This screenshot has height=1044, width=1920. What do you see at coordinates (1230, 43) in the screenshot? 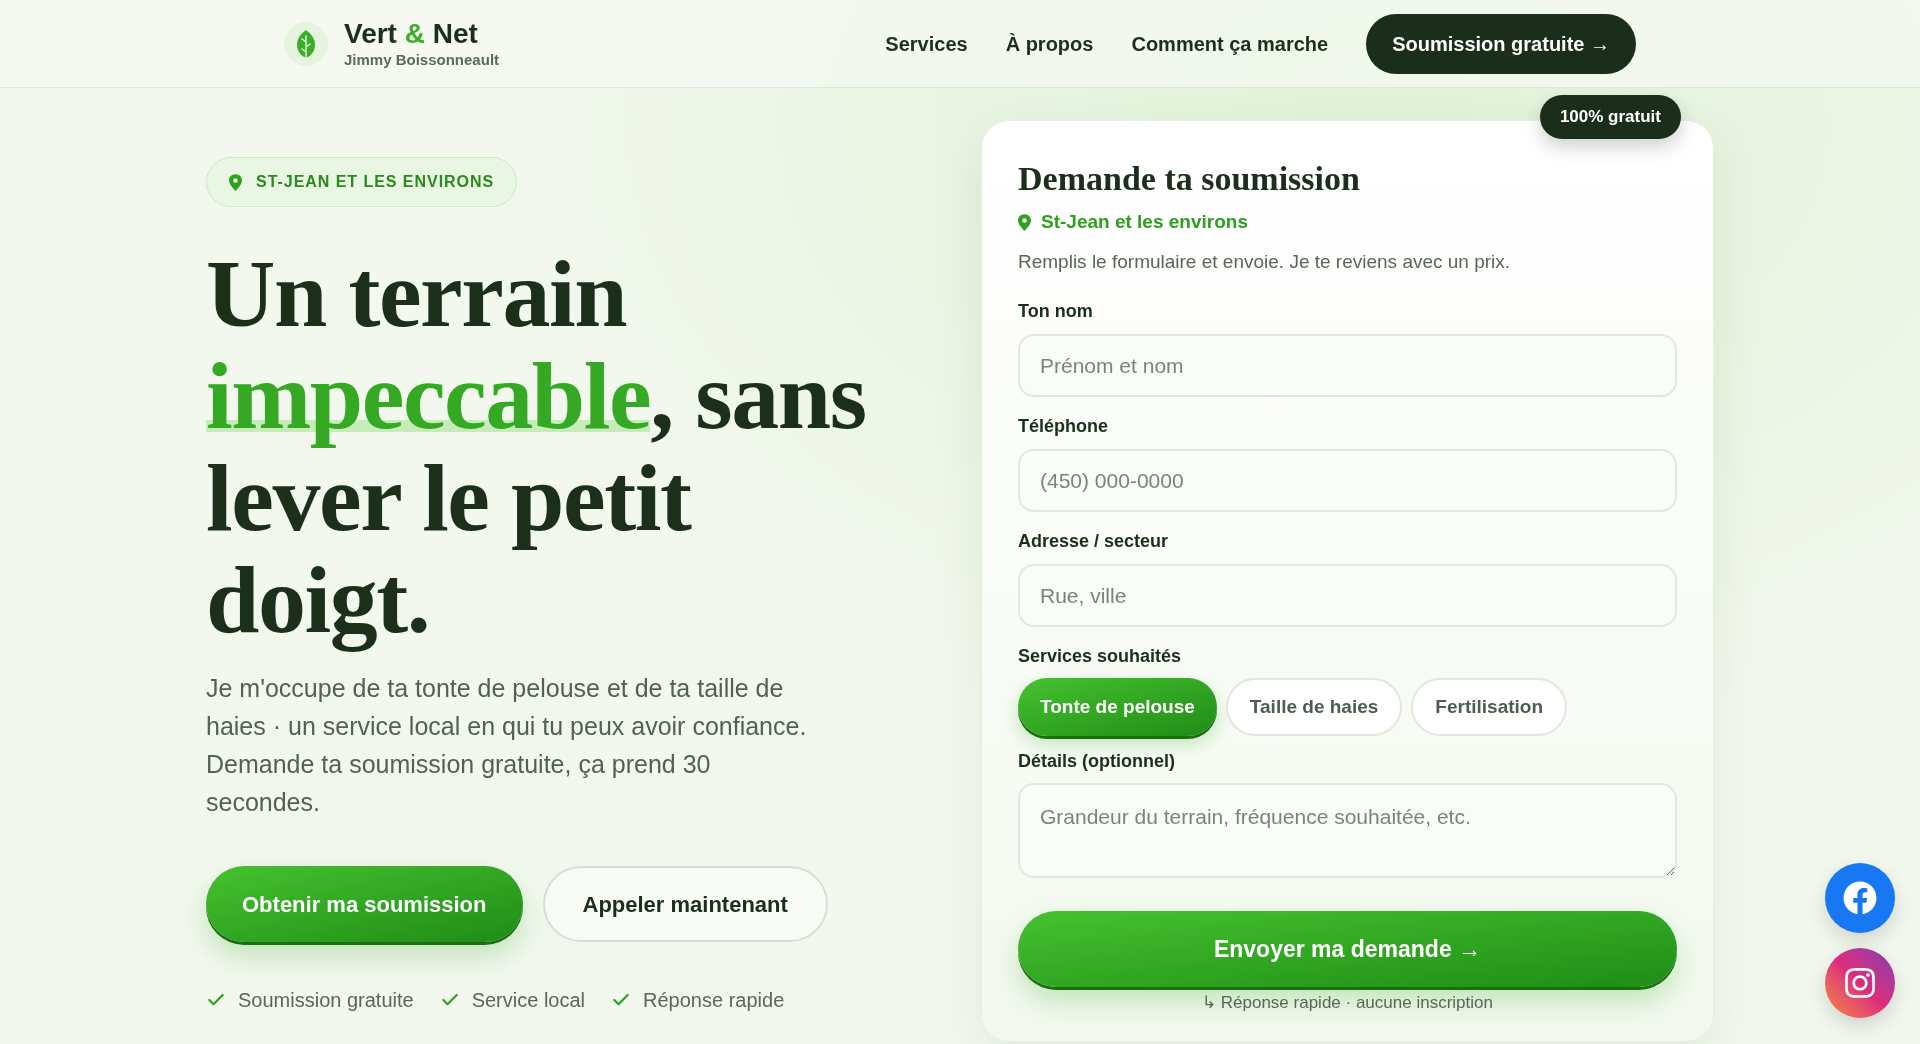
I see `nav-link: Comment ça marche` at bounding box center [1230, 43].